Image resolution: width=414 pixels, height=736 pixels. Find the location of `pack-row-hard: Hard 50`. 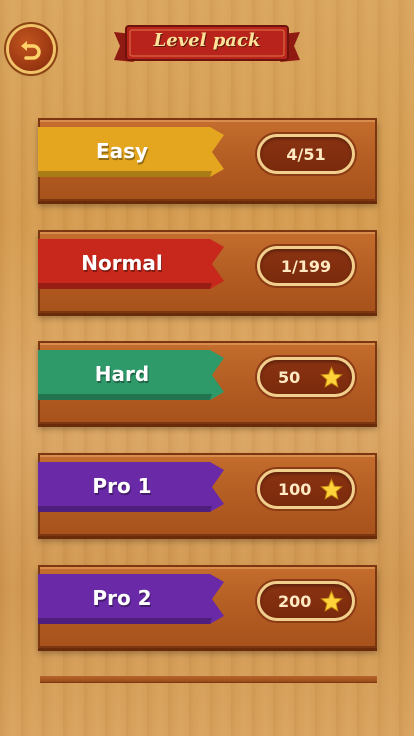

pack-row-hard: Hard 50 is located at coordinates (207, 382).